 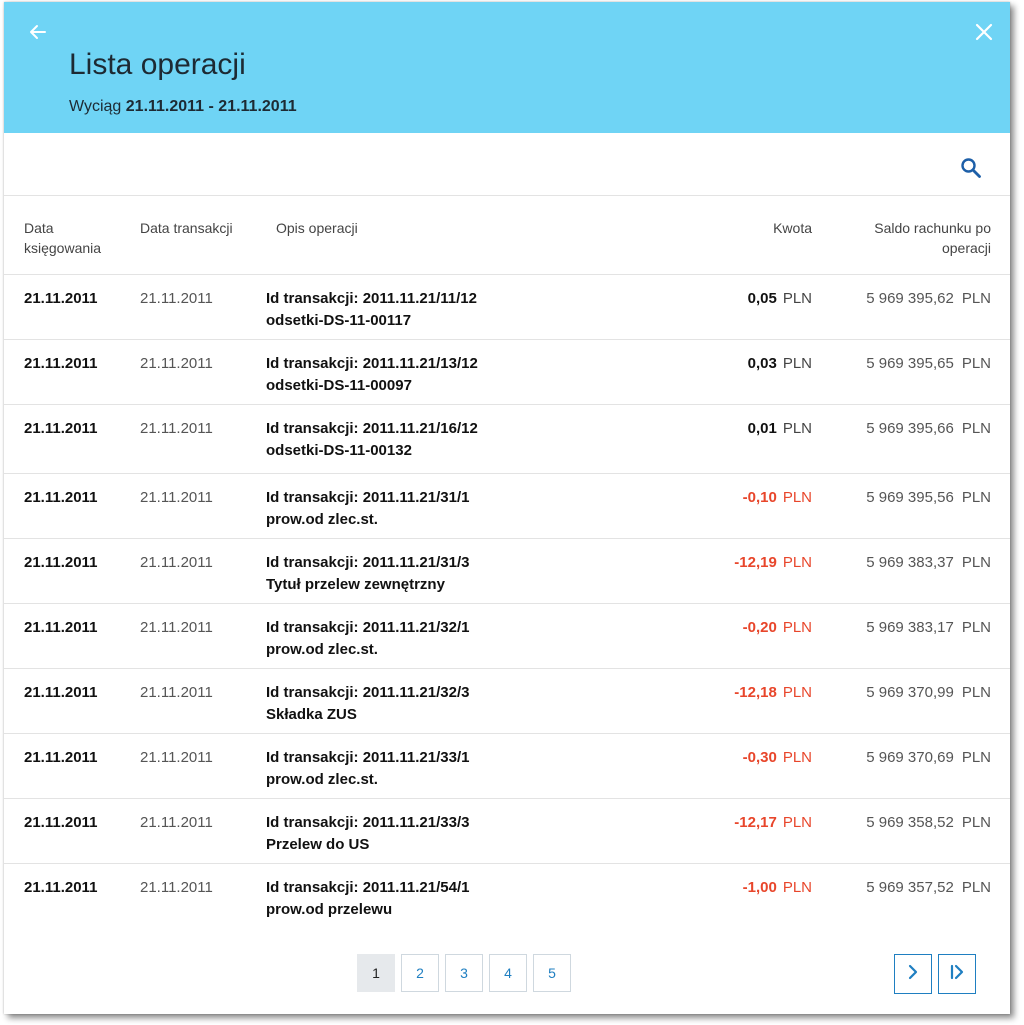 What do you see at coordinates (759, 757) in the screenshot?
I see `amount-value: -0,30` at bounding box center [759, 757].